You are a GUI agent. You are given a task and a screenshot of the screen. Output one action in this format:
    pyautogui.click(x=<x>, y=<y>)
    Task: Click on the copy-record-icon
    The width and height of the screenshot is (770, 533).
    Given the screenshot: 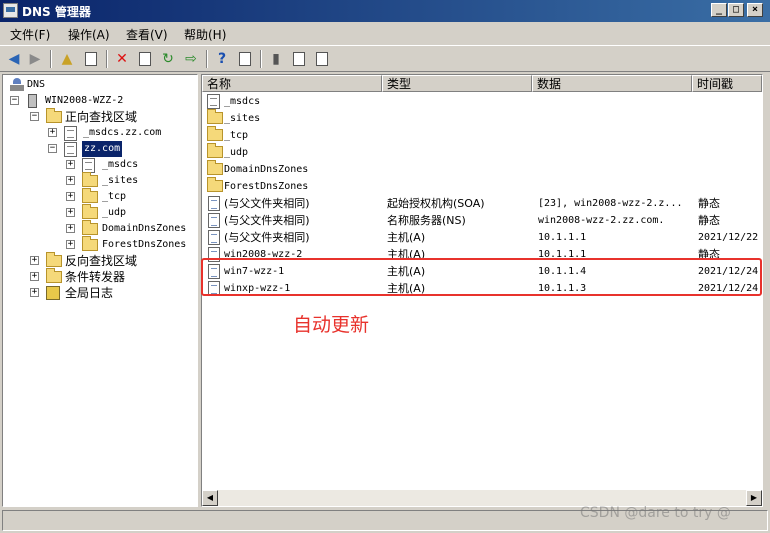 What is the action you would take?
    pyautogui.click(x=322, y=59)
    